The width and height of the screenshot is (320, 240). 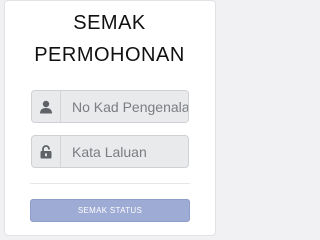 What do you see at coordinates (110, 210) in the screenshot?
I see `check-status-button: SEMAK STATUS` at bounding box center [110, 210].